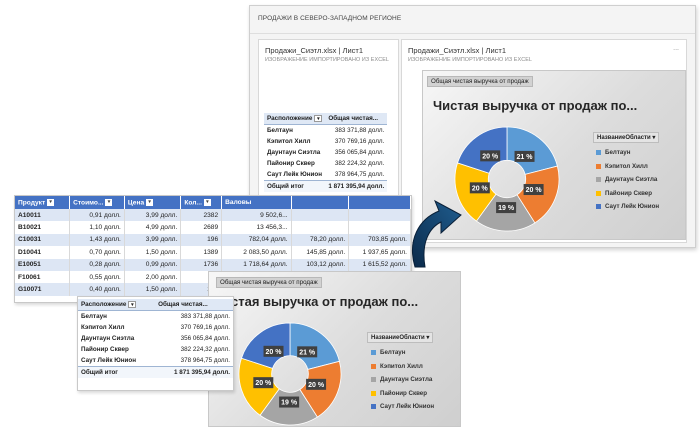 The image size is (700, 435). Describe the element at coordinates (97, 227) in the screenshot. I see `table-cell: 1,10 долл.` at that location.